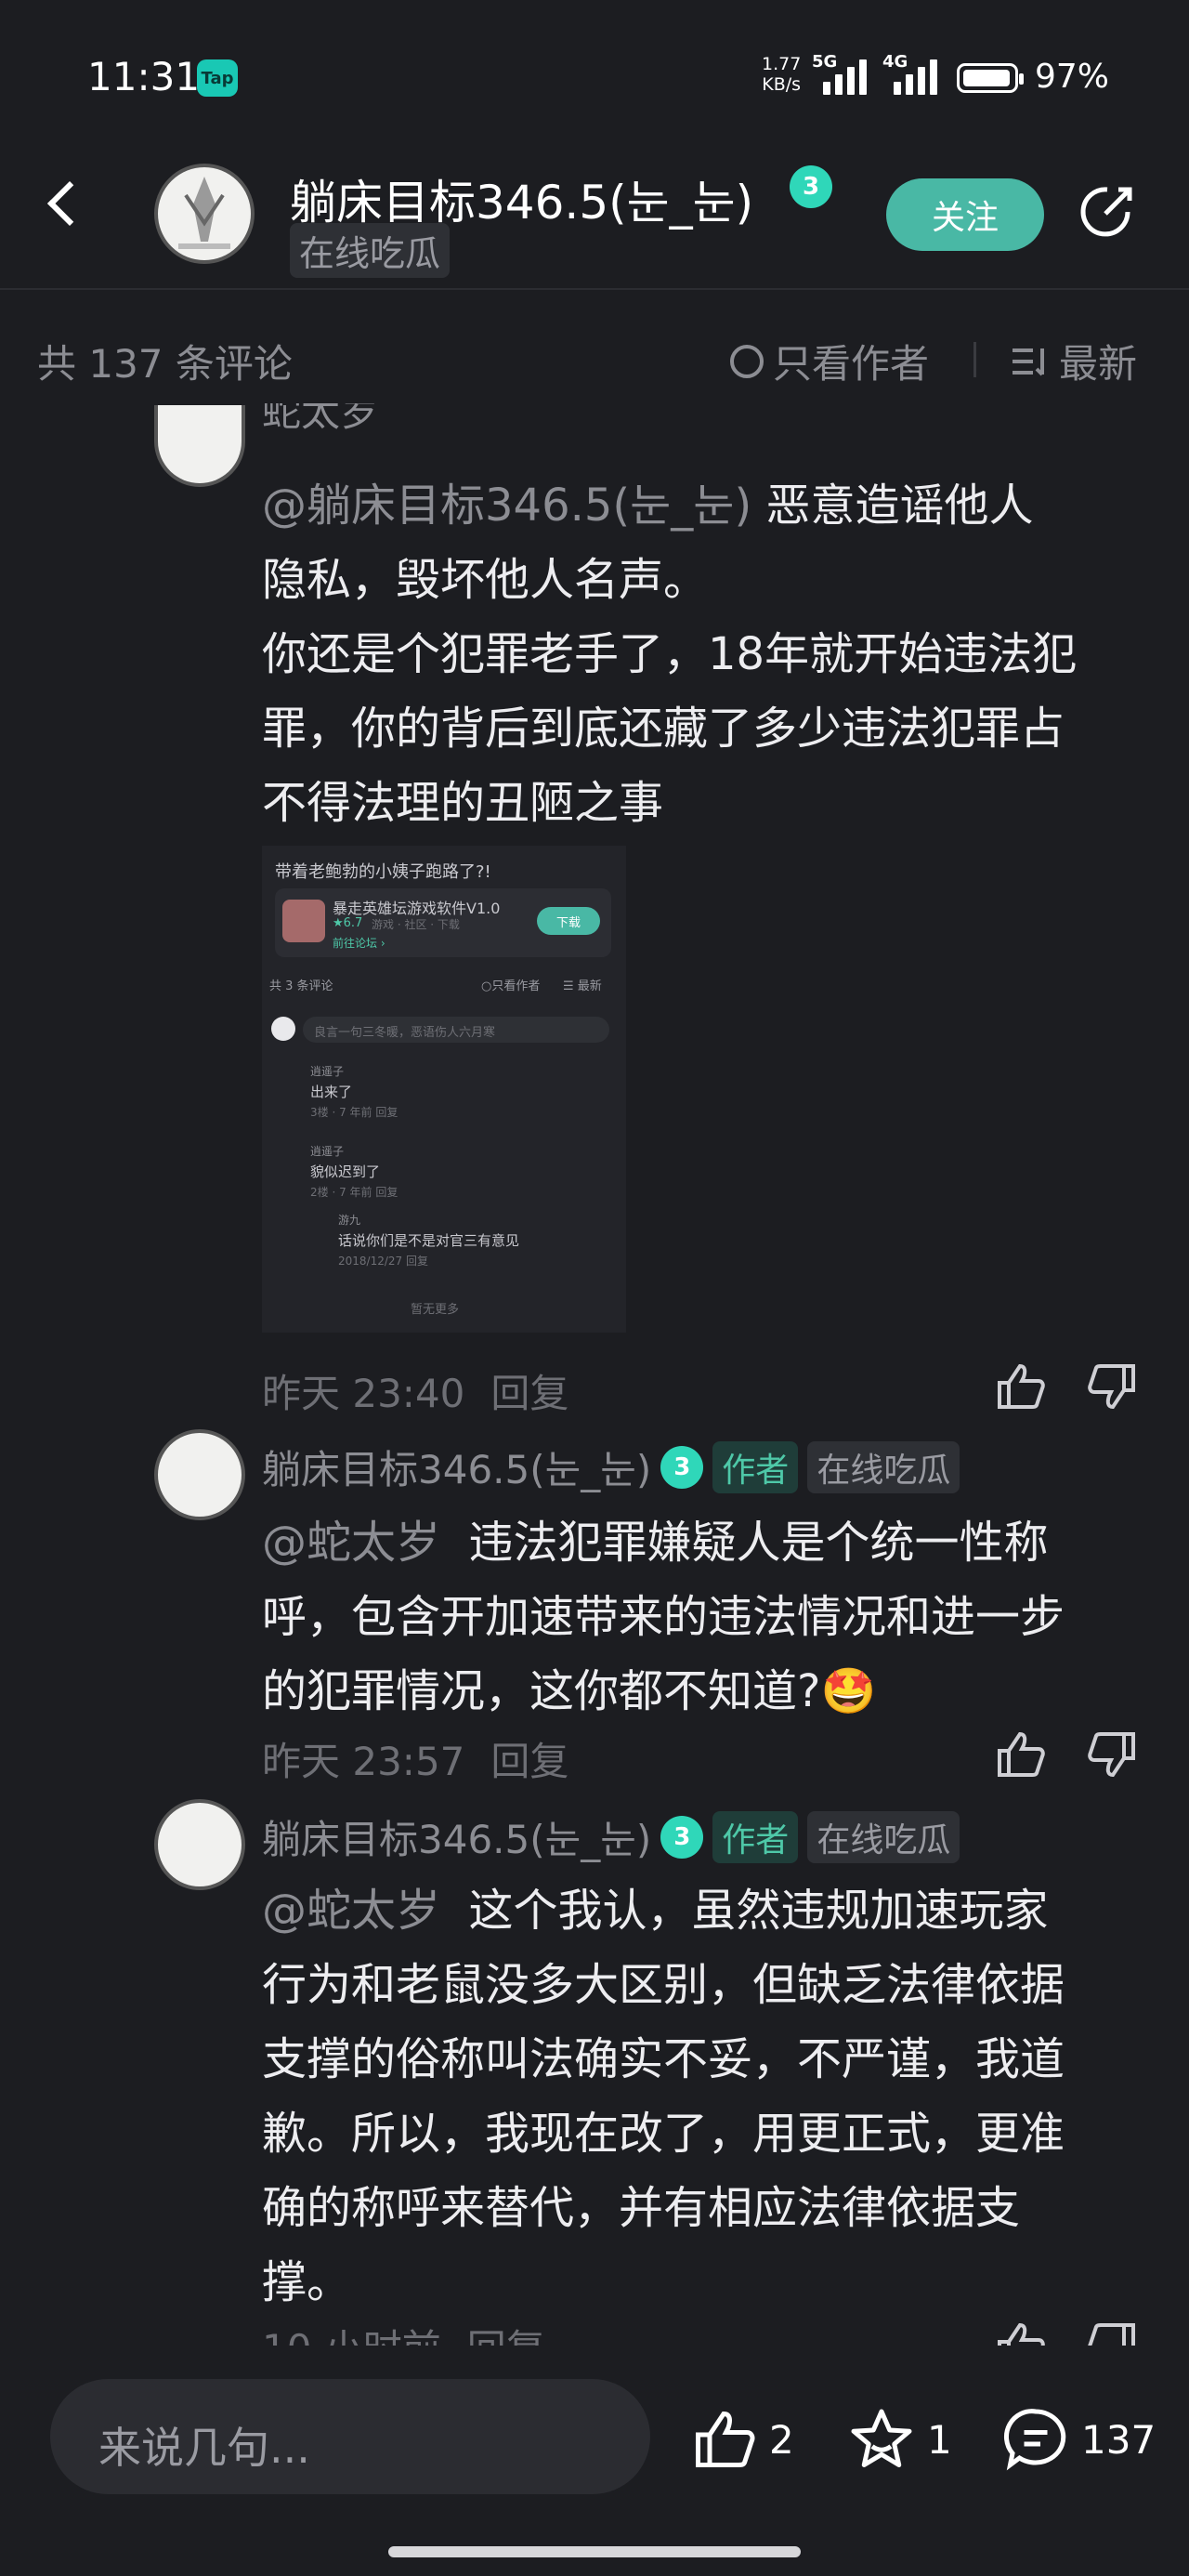 The height and width of the screenshot is (2576, 1189). Describe the element at coordinates (965, 214) in the screenshot. I see `follow-button: 关注` at that location.